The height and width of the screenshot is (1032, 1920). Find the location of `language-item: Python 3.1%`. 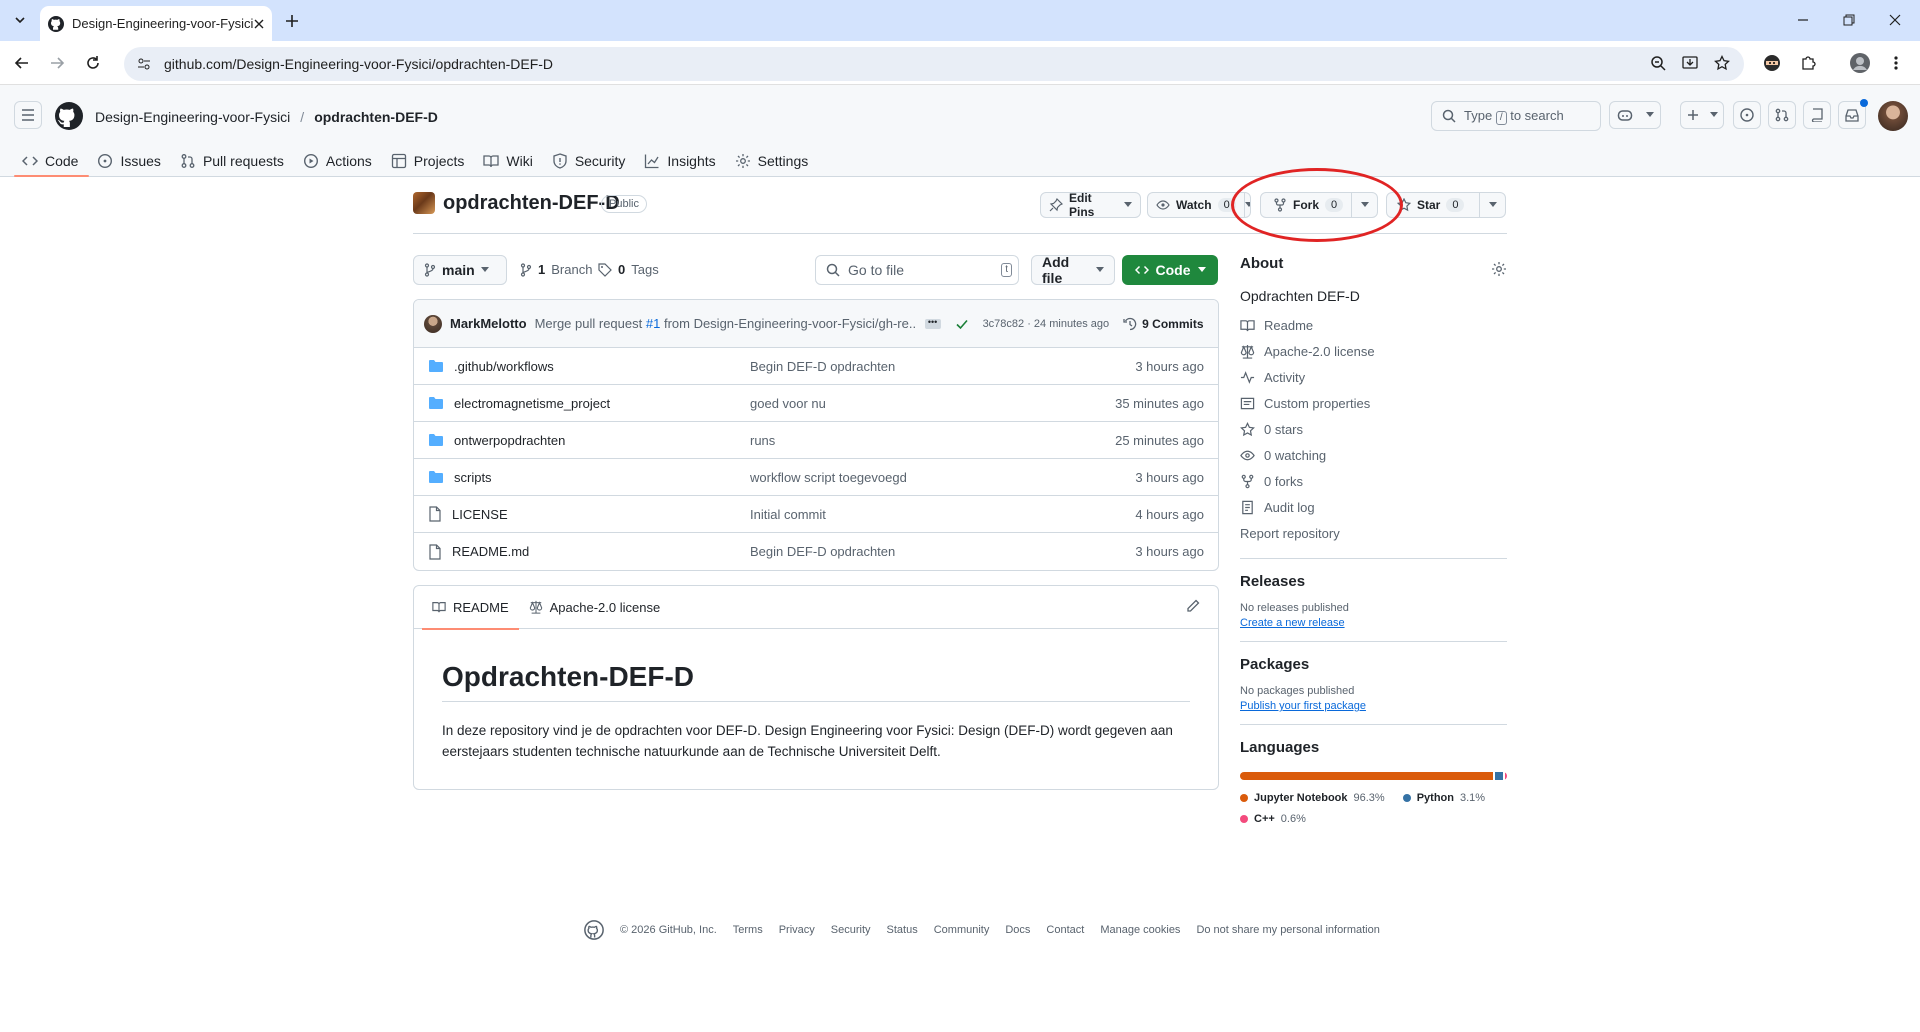

language-item: Python 3.1% is located at coordinates (1443, 798).